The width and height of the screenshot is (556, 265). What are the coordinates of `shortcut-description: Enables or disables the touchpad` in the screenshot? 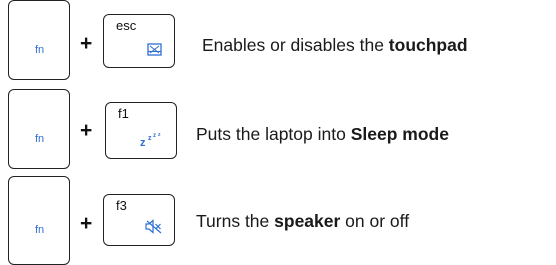 It's located at (335, 45).